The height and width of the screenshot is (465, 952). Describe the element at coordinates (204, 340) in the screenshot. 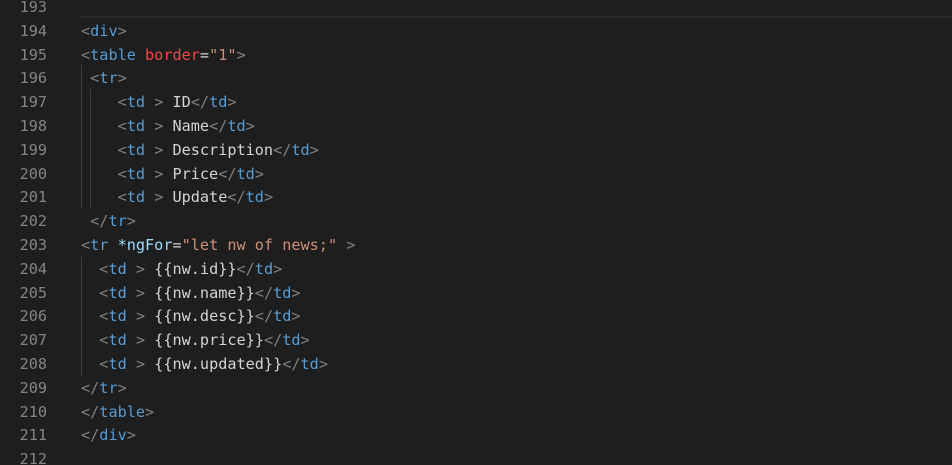

I see `code-token: {{nw.price}}` at that location.